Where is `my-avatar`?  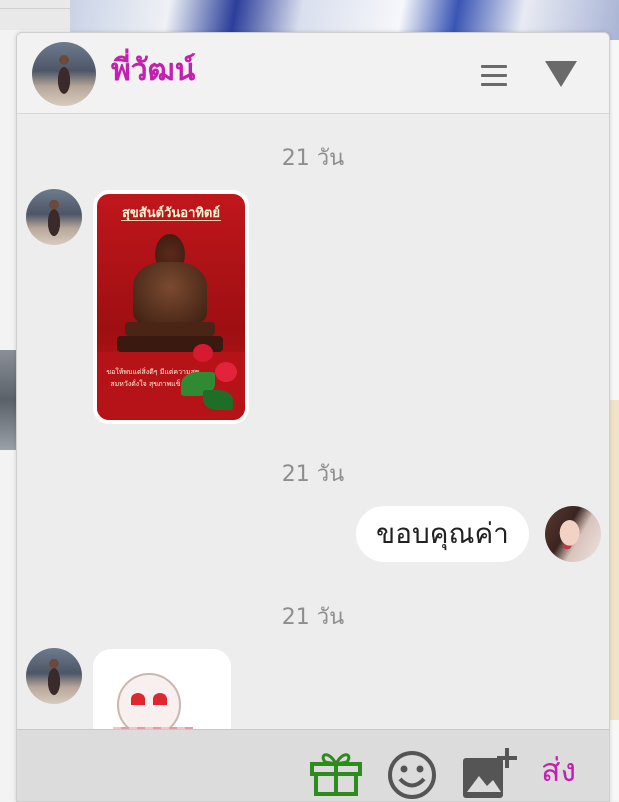
my-avatar is located at coordinates (573, 534).